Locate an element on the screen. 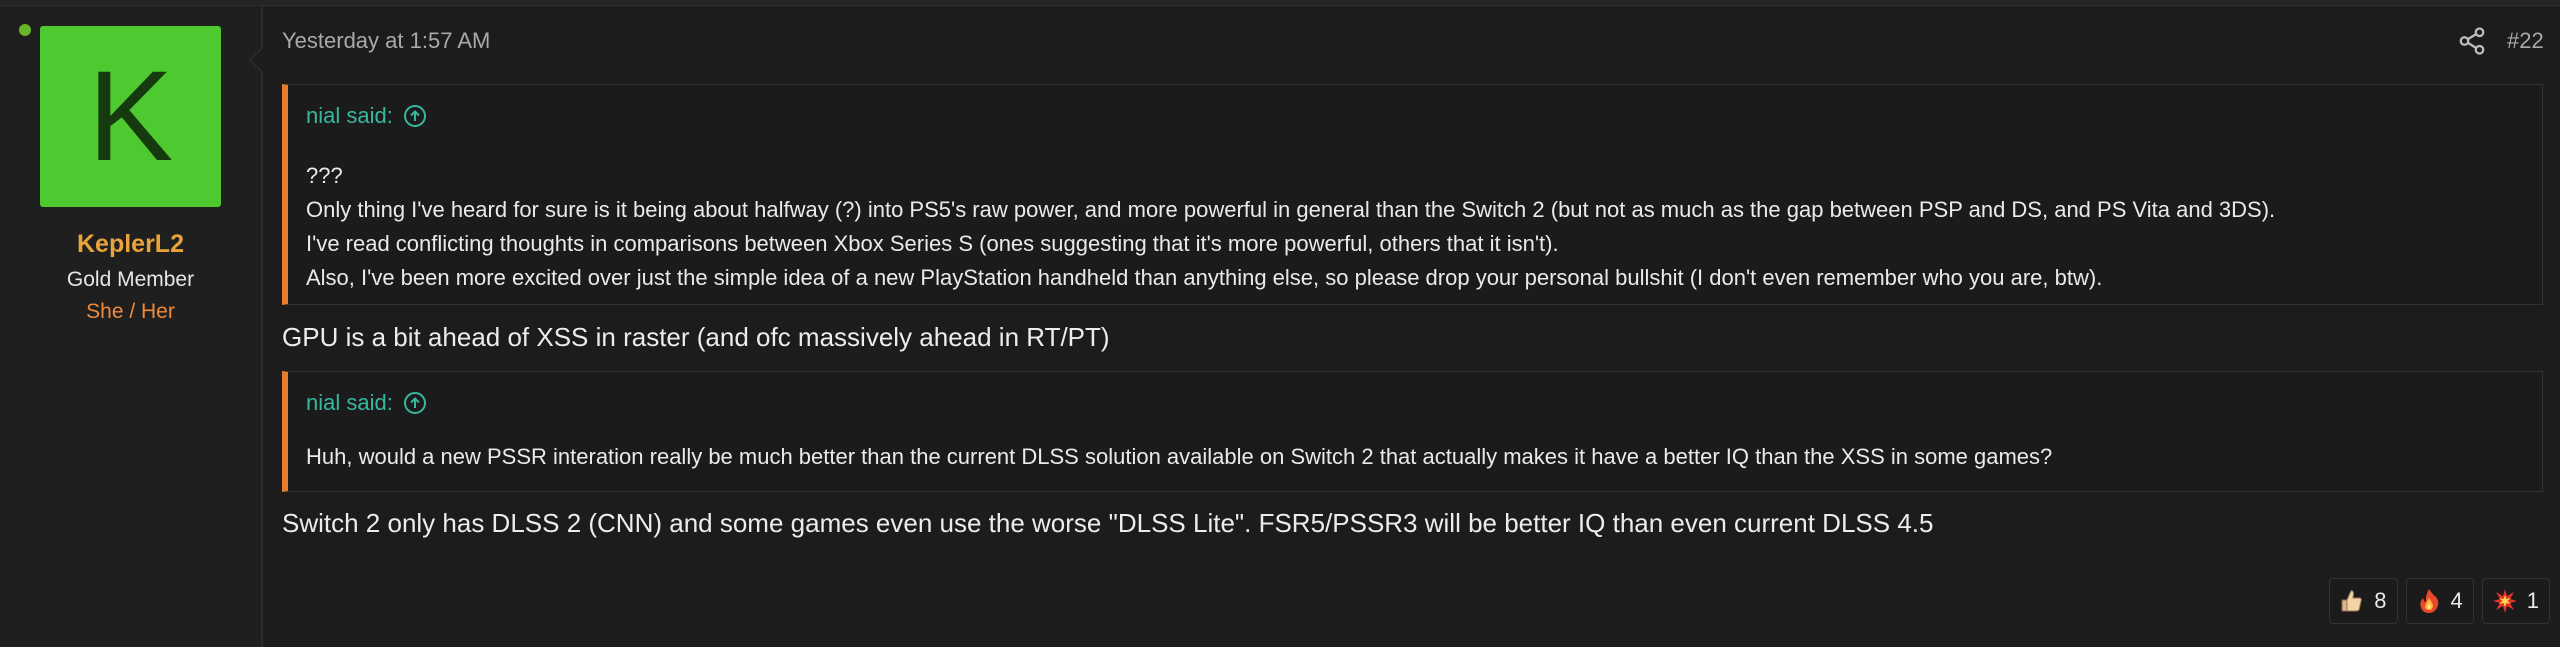 Image resolution: width=2560 pixels, height=647 pixels. quote-line: ??? is located at coordinates (324, 175).